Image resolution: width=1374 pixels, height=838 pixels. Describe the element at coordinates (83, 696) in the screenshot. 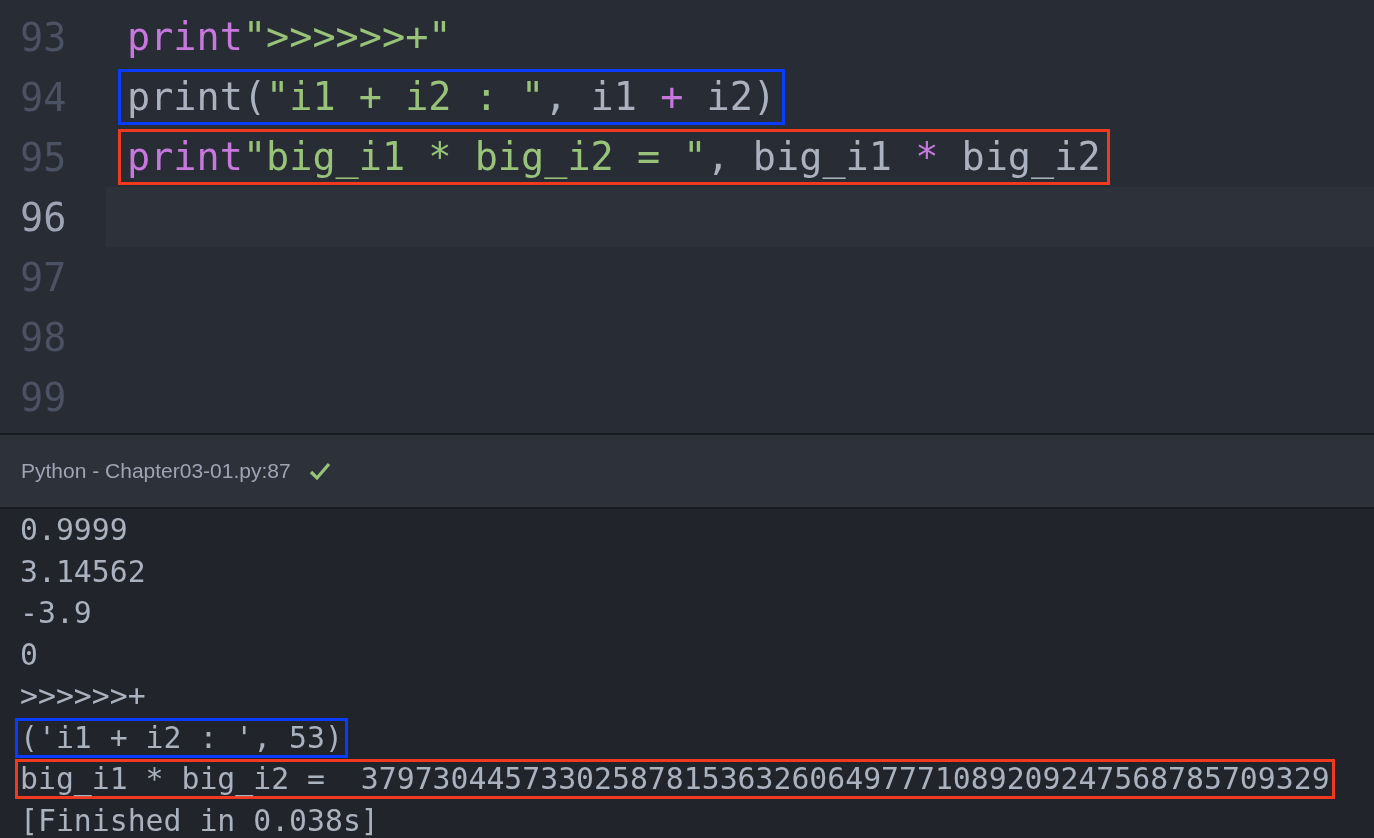

I see `output-line: >>>>>>+` at that location.